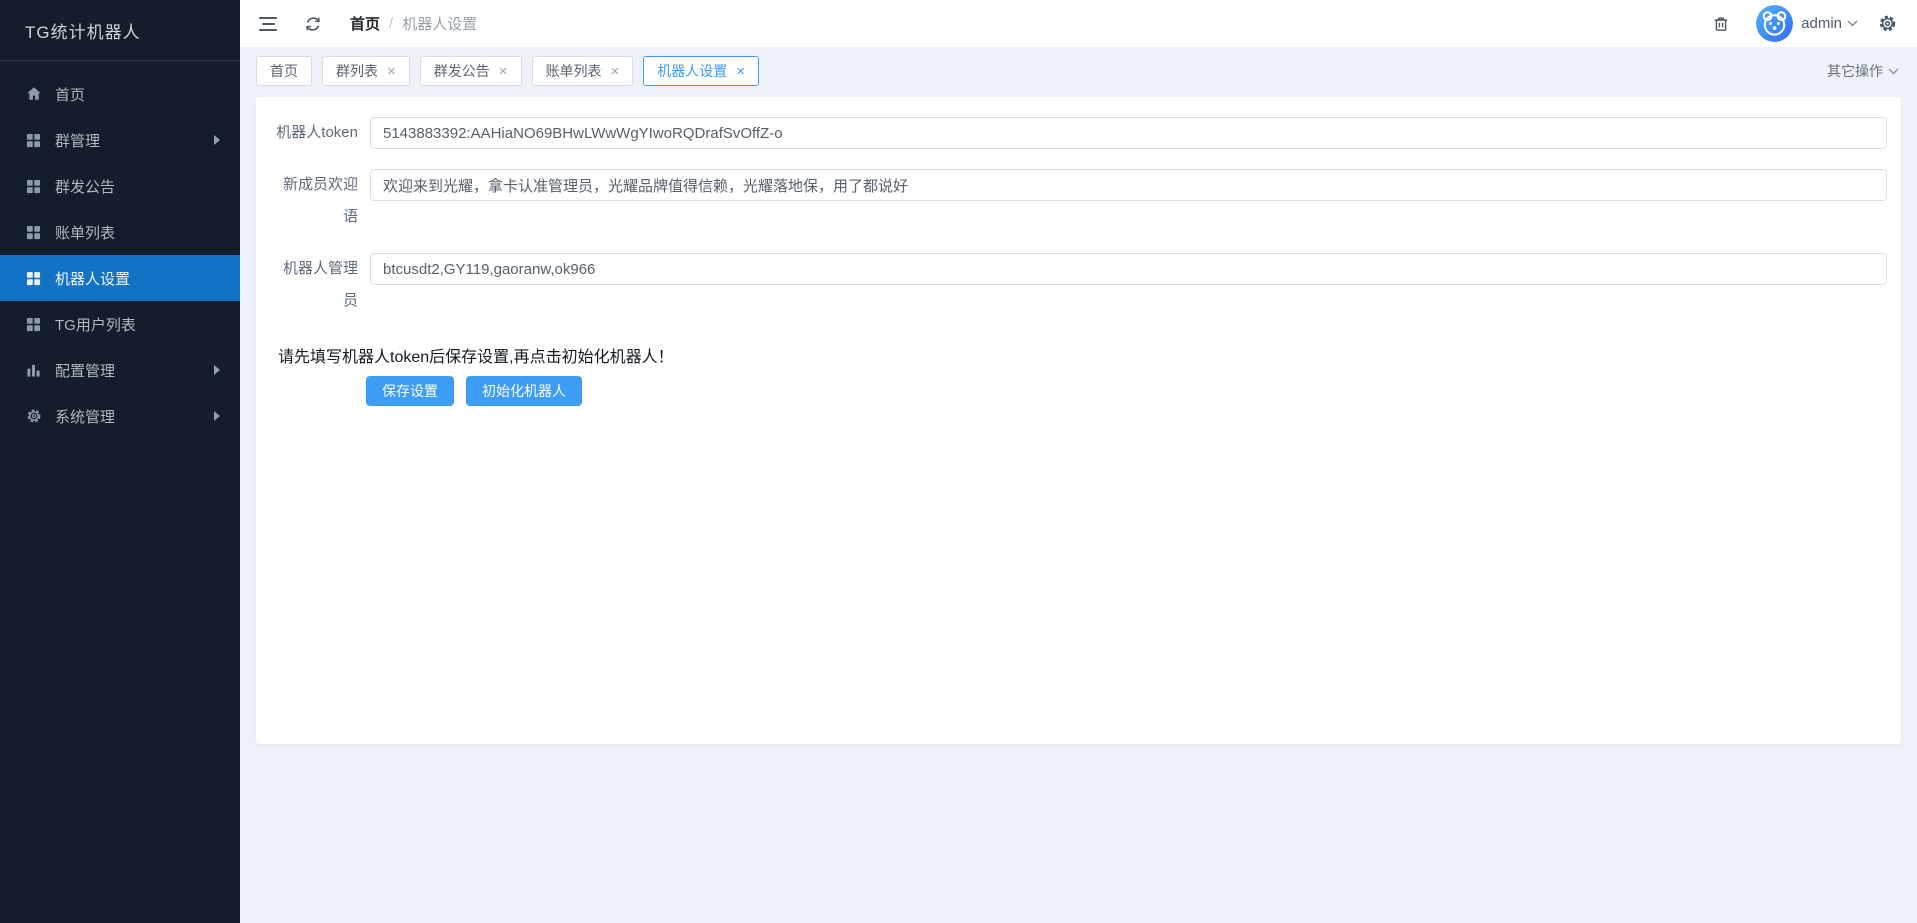  What do you see at coordinates (313, 24) in the screenshot?
I see `refresh-icon` at bounding box center [313, 24].